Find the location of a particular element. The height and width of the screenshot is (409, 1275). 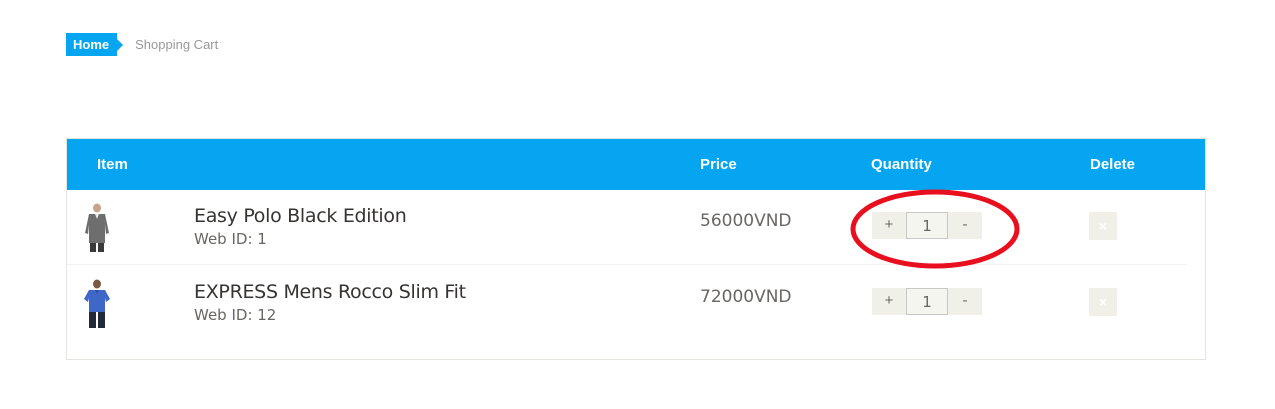

product-web-id: Web ID: 1 is located at coordinates (230, 239).